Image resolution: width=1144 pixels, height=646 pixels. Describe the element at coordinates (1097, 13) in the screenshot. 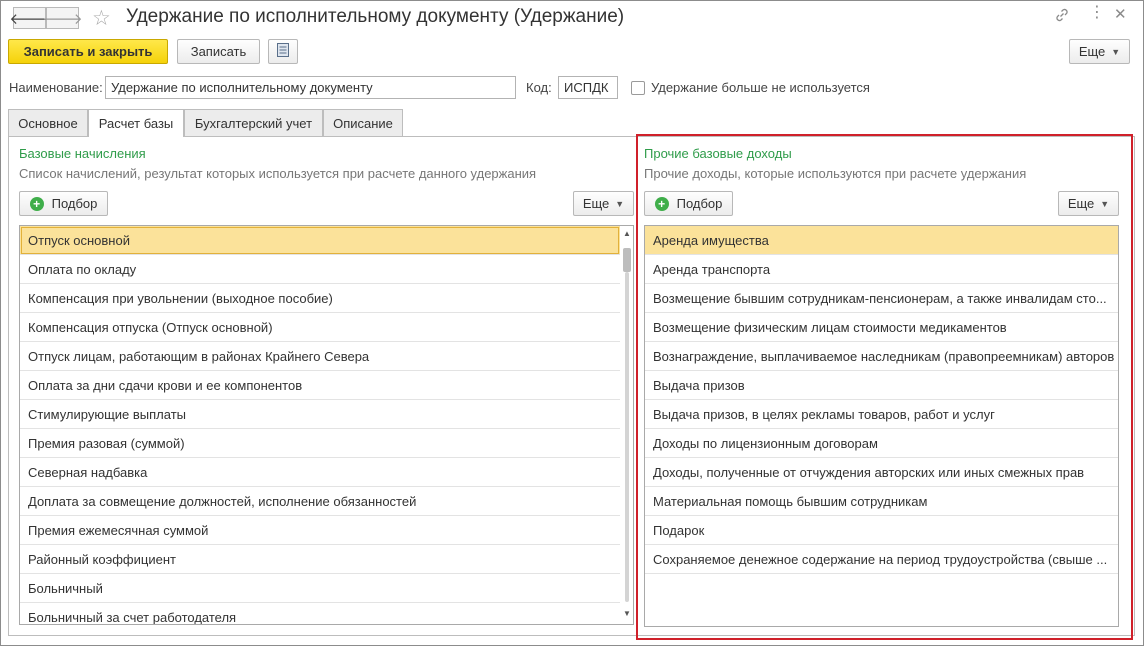

I see `kebab-menu-icon: ⋮` at that location.